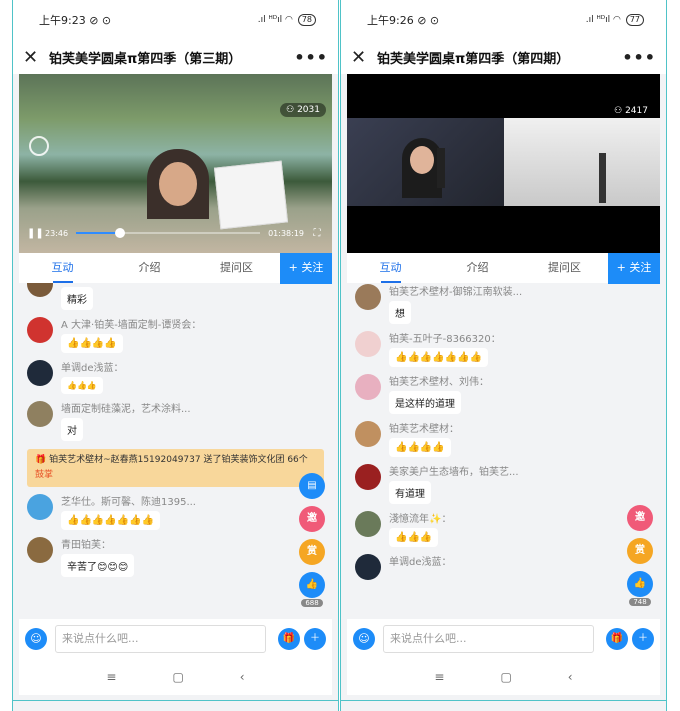 Image resolution: width=680 pixels, height=711 pixels. Describe the element at coordinates (303, 110) in the screenshot. I see `viewer-count: ⚇ 2031` at that location.